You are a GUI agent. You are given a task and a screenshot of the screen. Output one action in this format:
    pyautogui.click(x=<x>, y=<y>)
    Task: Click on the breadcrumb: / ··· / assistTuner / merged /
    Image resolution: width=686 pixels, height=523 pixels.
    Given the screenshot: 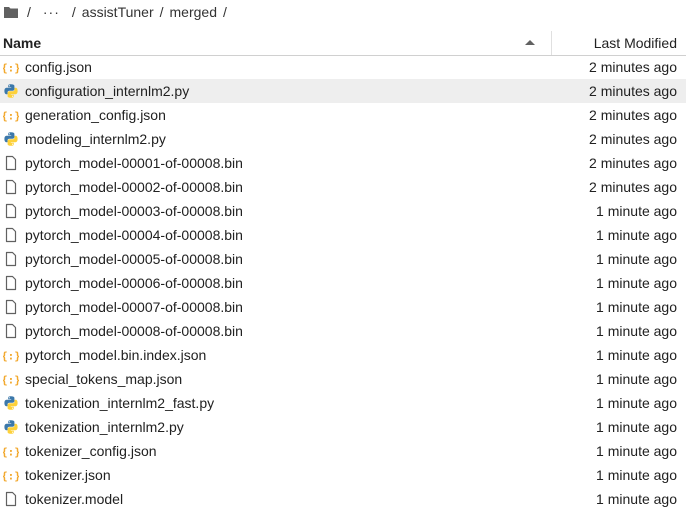 What is the action you would take?
    pyautogui.click(x=343, y=12)
    